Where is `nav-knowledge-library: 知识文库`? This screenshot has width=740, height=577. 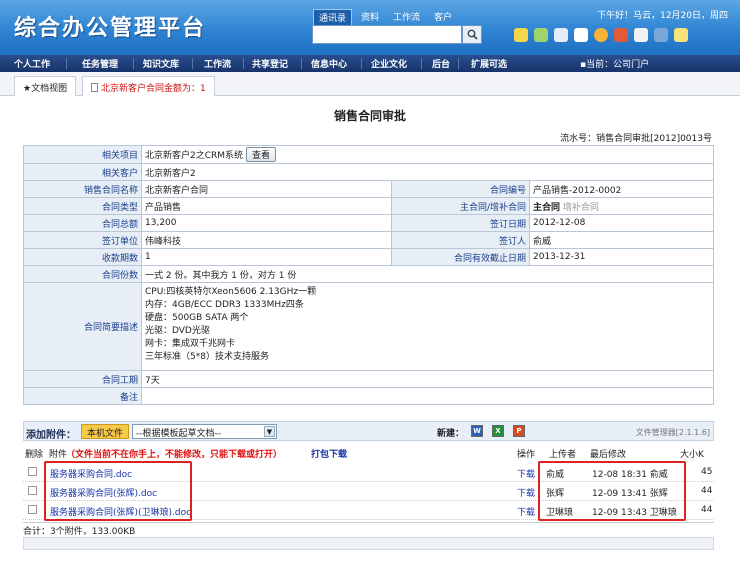 nav-knowledge-library: 知识文库 is located at coordinates (161, 63).